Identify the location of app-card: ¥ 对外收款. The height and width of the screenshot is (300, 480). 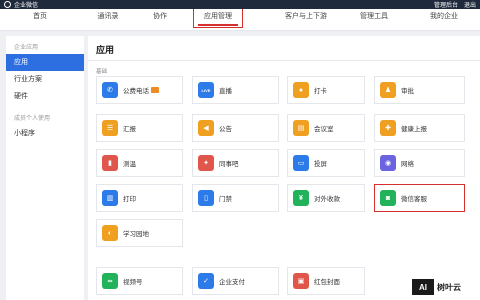
(326, 198).